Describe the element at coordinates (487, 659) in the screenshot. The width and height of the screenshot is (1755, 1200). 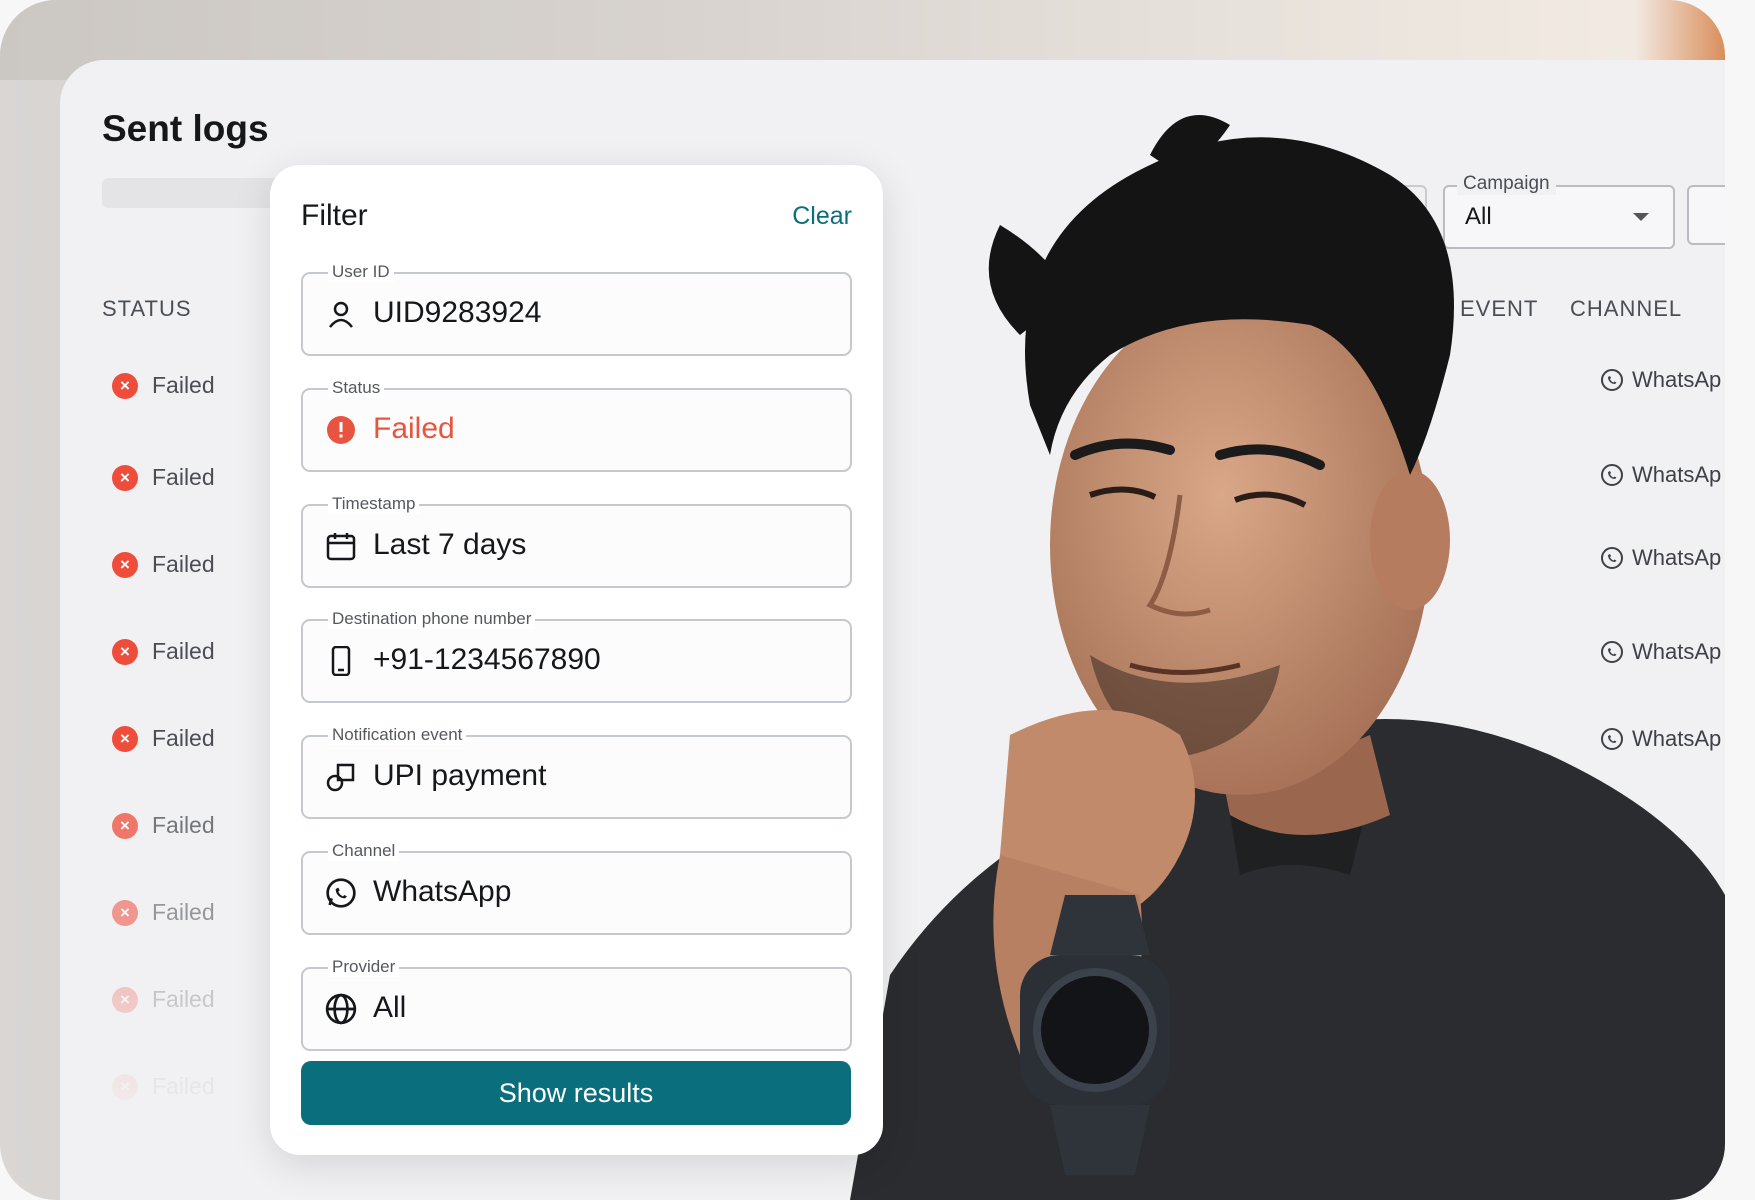
I see `field-value: +91-1234567890` at that location.